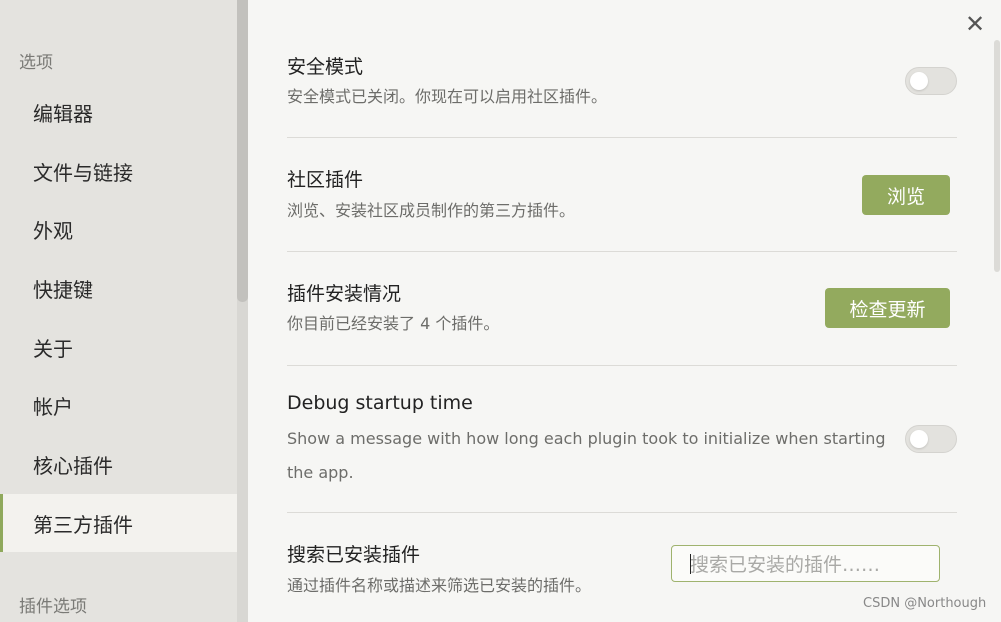 This screenshot has width=1001, height=622. What do you see at coordinates (354, 555) in the screenshot?
I see `setting-title: 搜索已安装插件` at bounding box center [354, 555].